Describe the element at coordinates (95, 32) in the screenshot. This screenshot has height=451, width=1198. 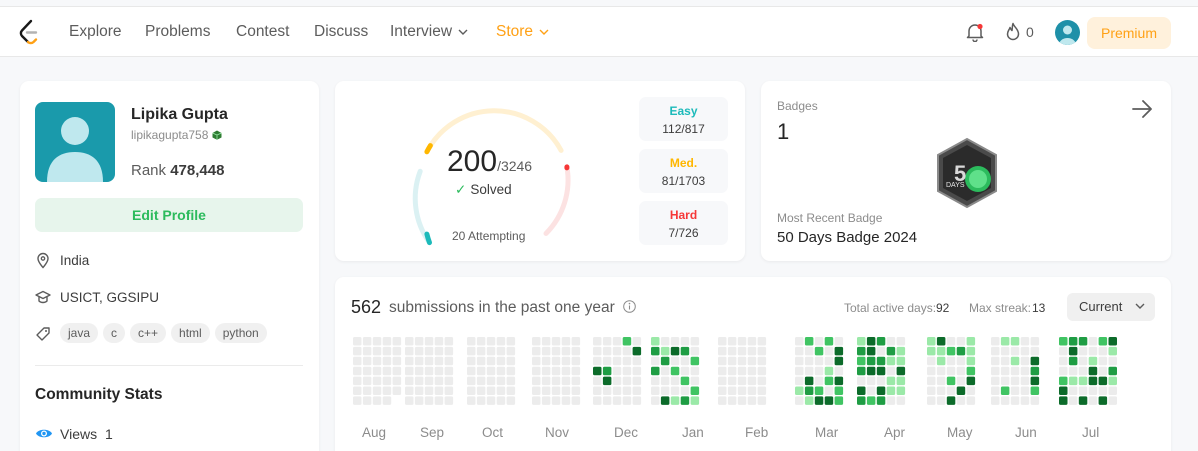
I see `nav-explore: Explore` at that location.